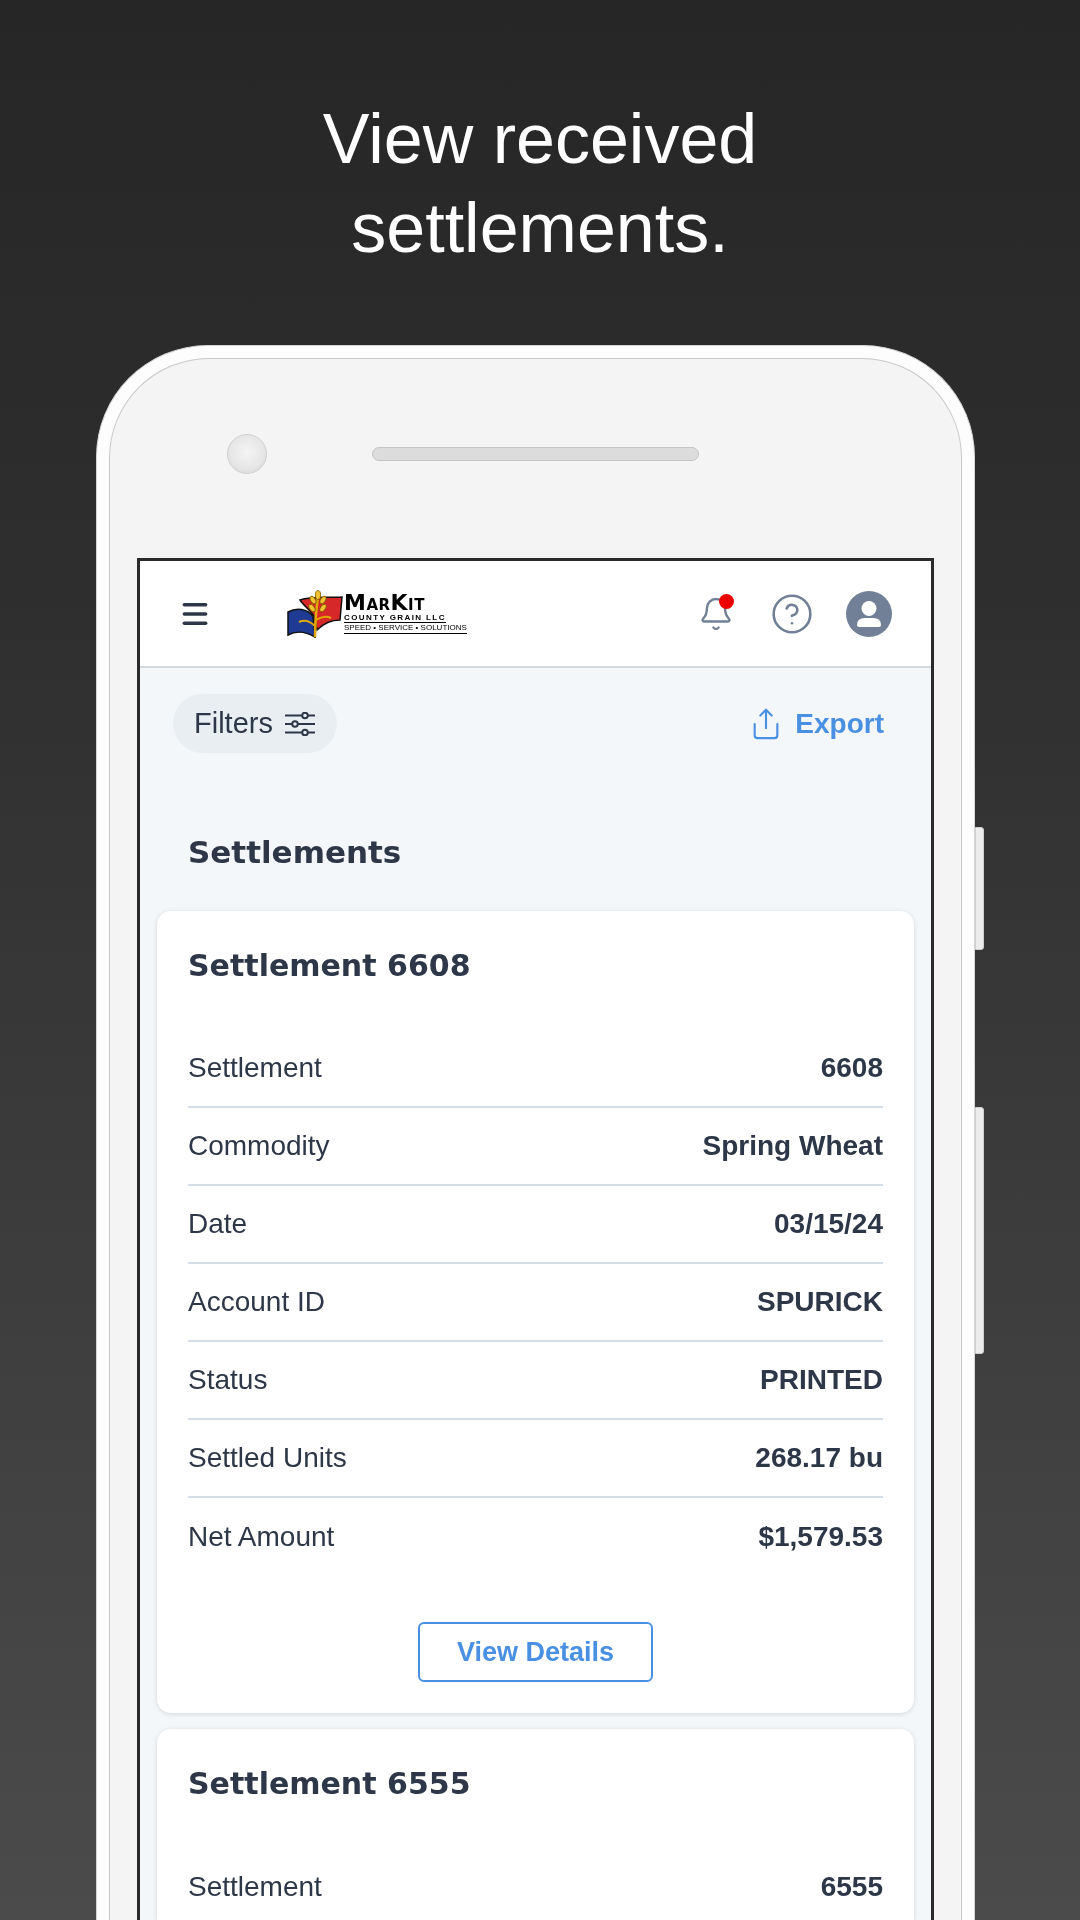 The image size is (1080, 1920). What do you see at coordinates (851, 1887) in the screenshot?
I see `field-value: 6555` at bounding box center [851, 1887].